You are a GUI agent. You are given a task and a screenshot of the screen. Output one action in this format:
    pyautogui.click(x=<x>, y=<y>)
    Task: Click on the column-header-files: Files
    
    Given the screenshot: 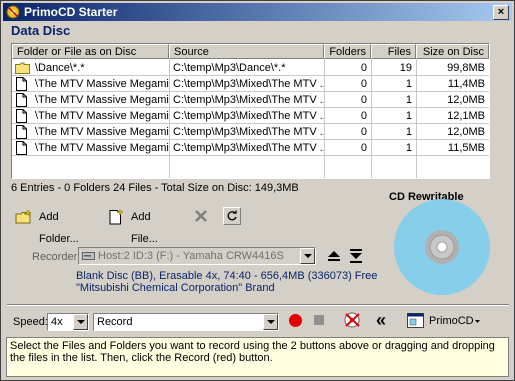 What is the action you would take?
    pyautogui.click(x=393, y=51)
    